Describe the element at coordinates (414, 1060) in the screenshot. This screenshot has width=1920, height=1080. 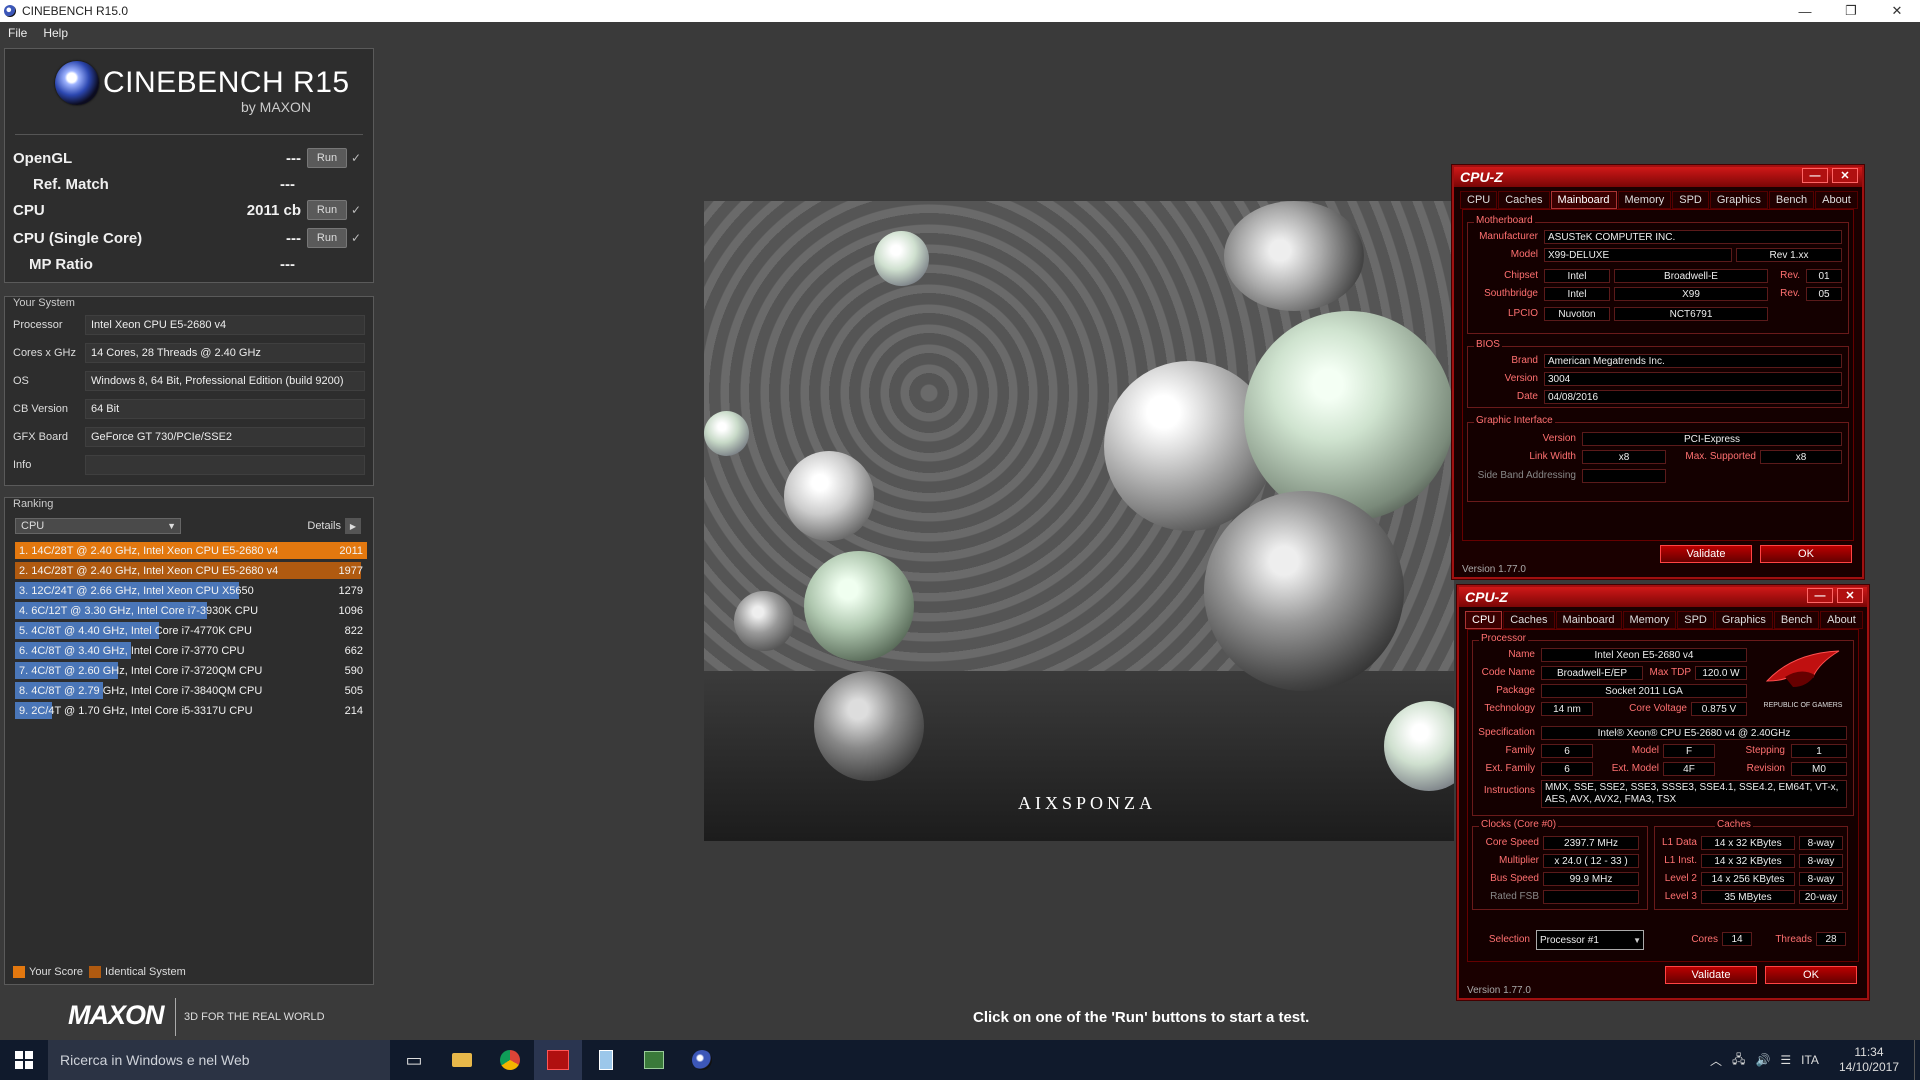
I see `task-view-icon: ▭` at that location.